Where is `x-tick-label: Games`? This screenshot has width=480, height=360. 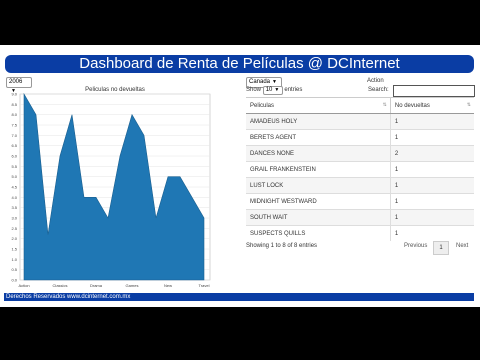 x-tick-label: Games is located at coordinates (132, 285).